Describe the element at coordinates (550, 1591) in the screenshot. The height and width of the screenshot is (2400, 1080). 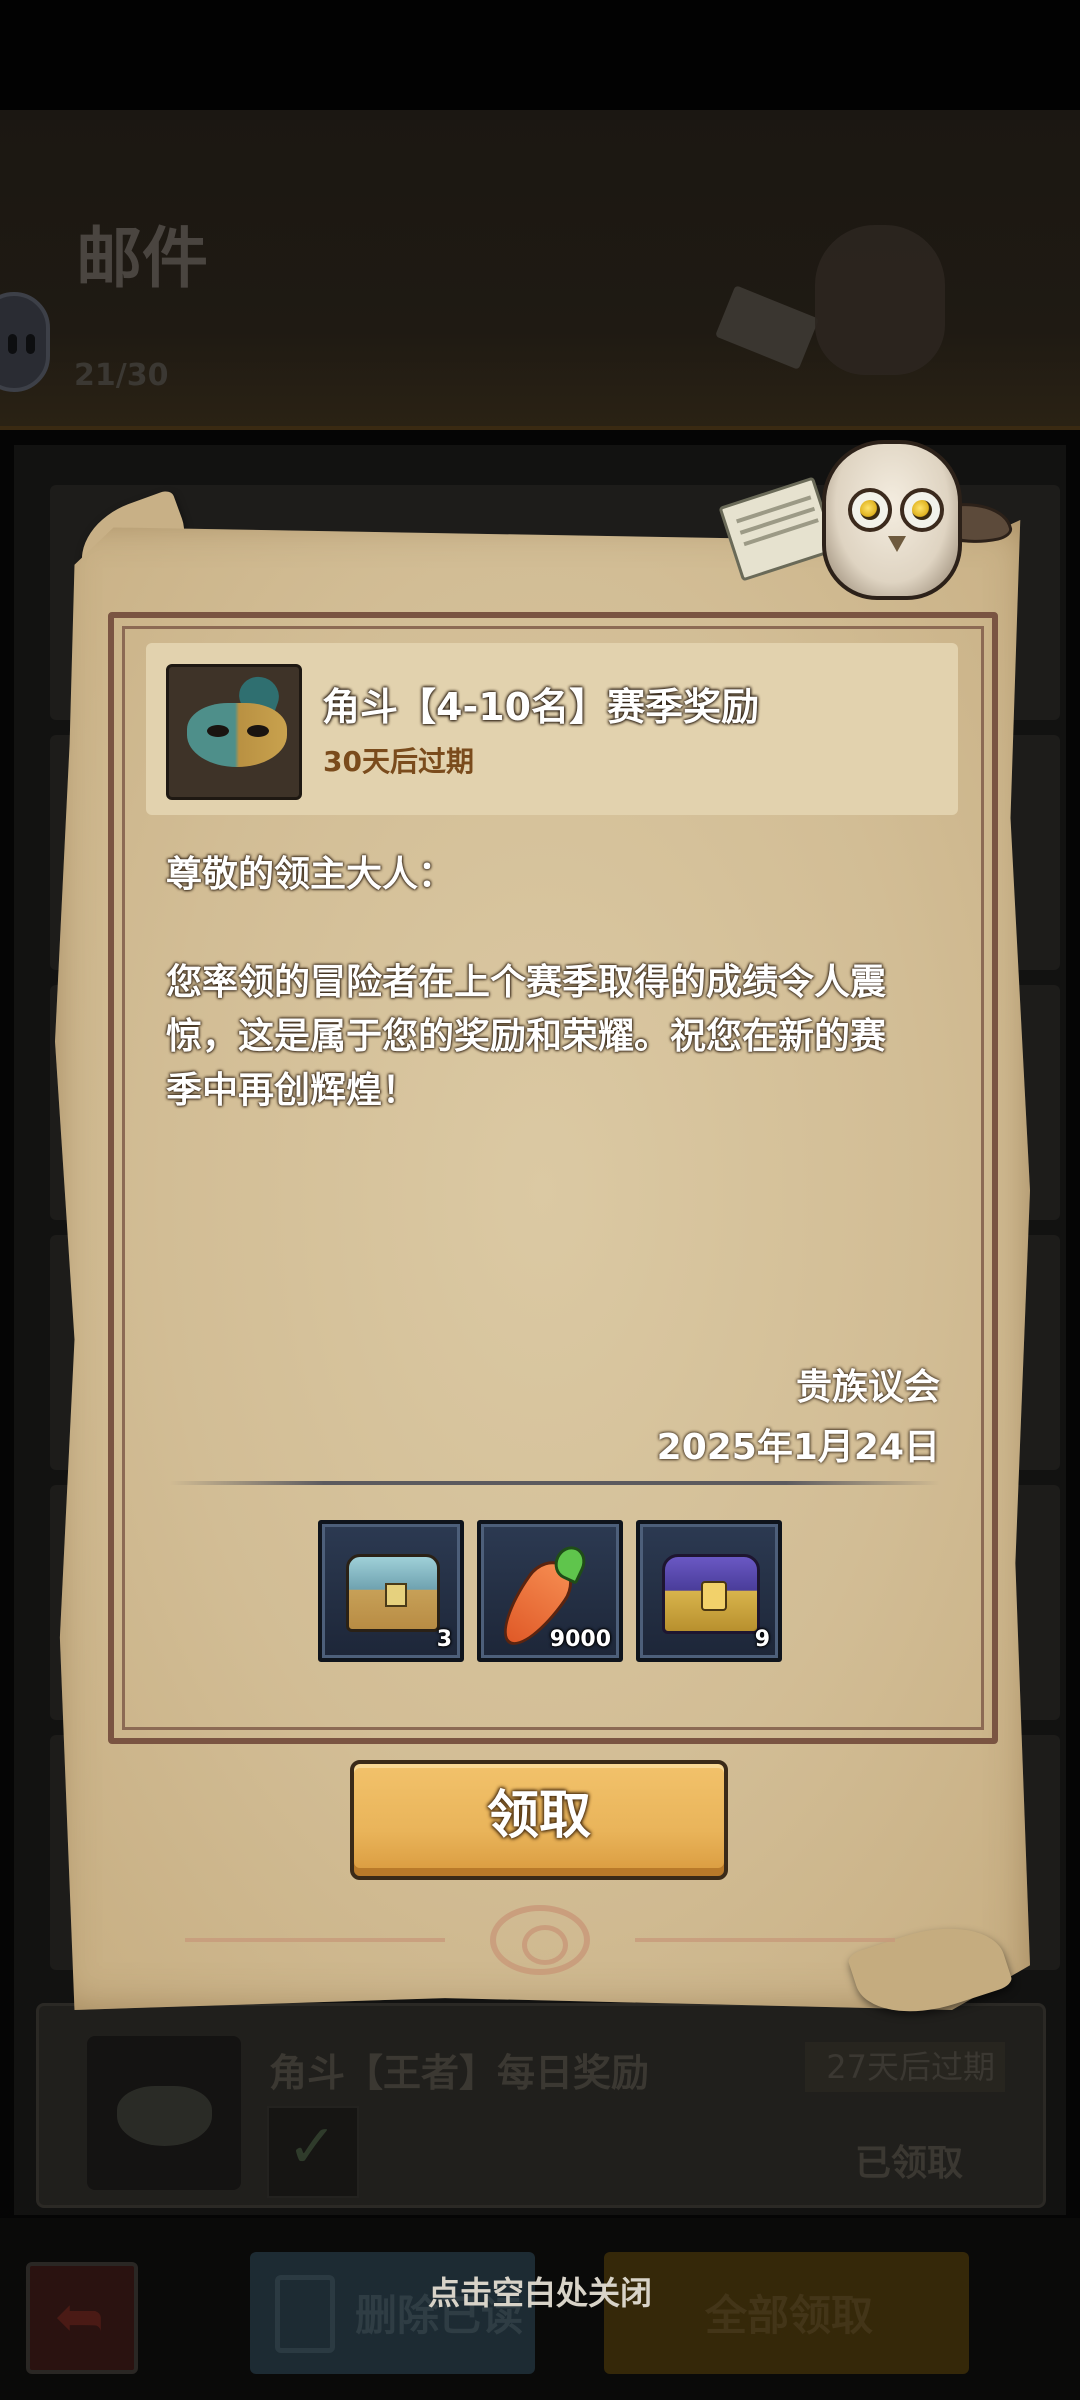
I see `reward-item: 9000` at that location.